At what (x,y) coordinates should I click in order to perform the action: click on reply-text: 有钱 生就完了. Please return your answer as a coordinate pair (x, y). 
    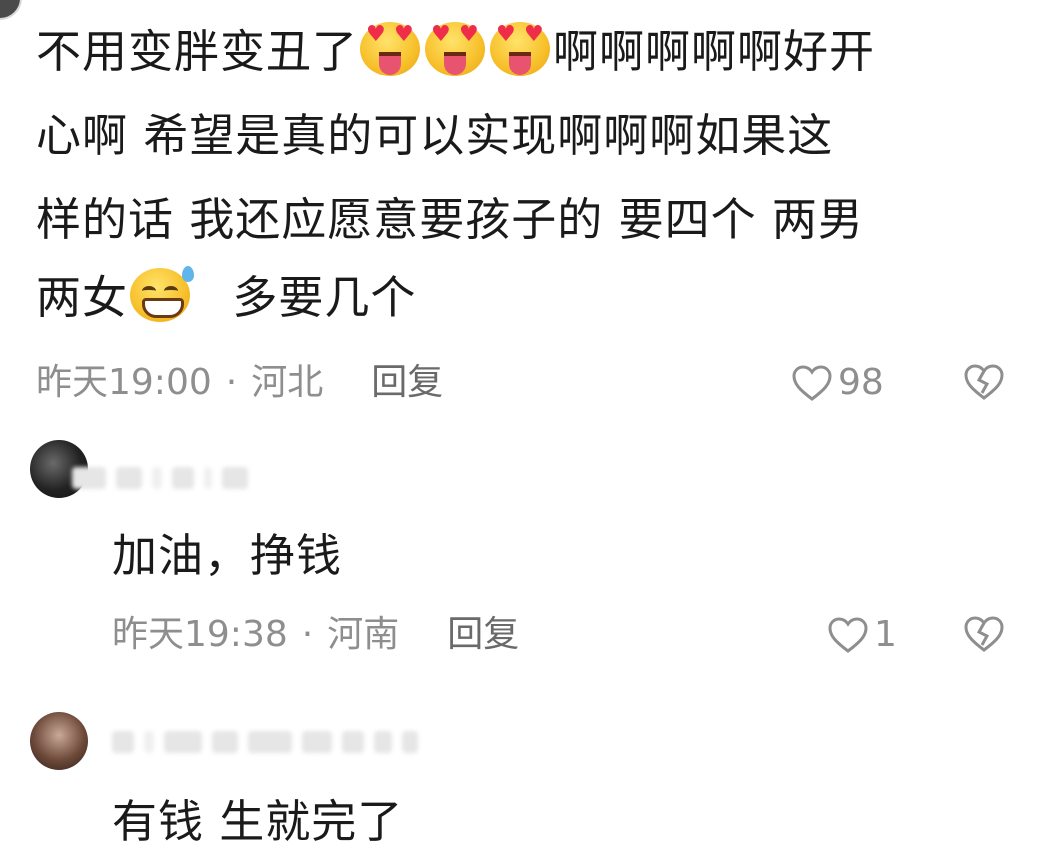
    Looking at the image, I should click on (258, 821).